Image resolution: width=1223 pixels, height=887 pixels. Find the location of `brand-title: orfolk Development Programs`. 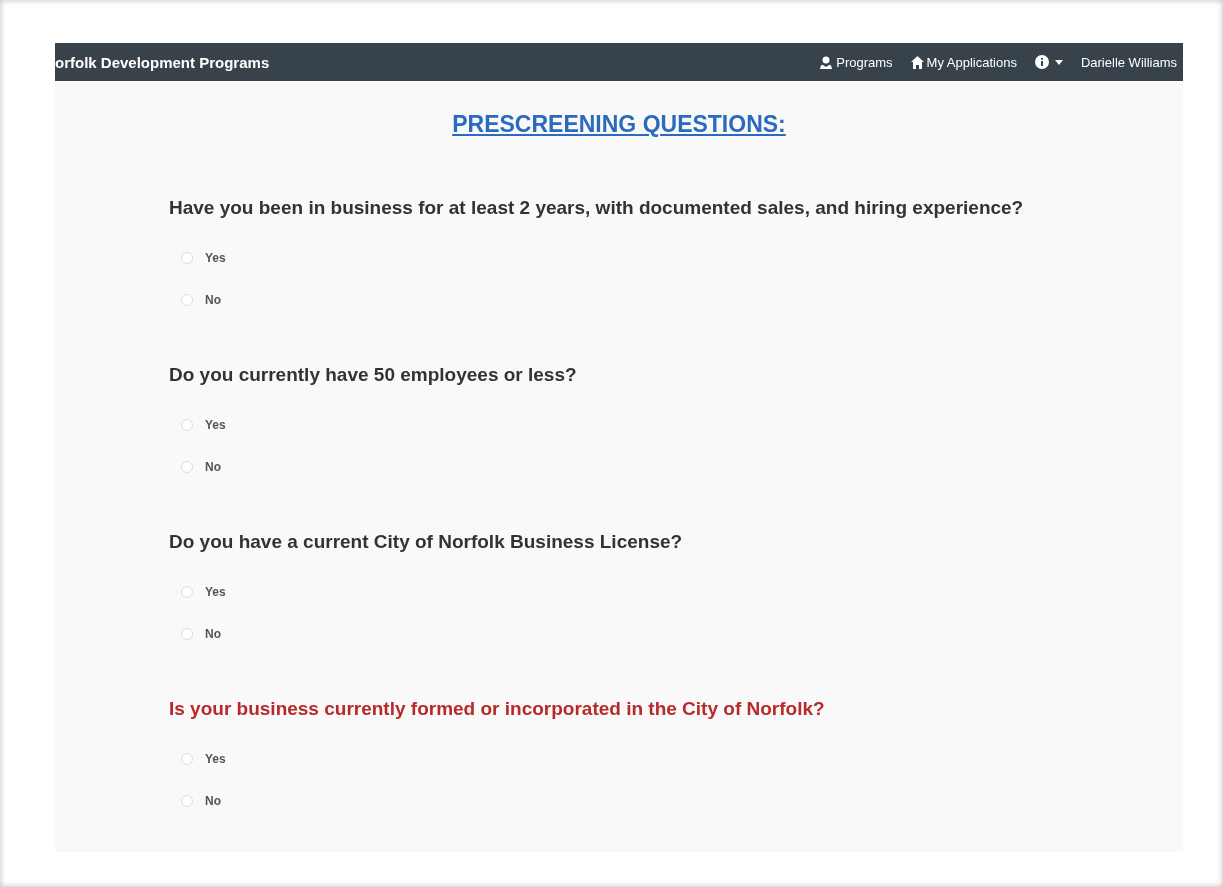

brand-title: orfolk Development Programs is located at coordinates (162, 62).